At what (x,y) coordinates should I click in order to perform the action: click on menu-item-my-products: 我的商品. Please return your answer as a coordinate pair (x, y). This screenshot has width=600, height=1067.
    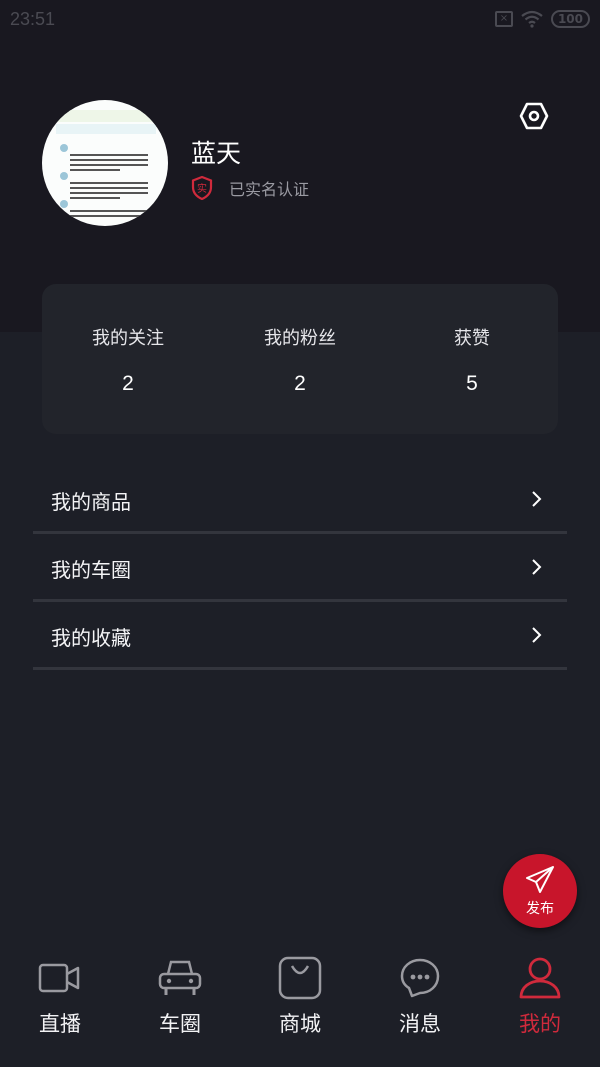
    Looking at the image, I should click on (300, 500).